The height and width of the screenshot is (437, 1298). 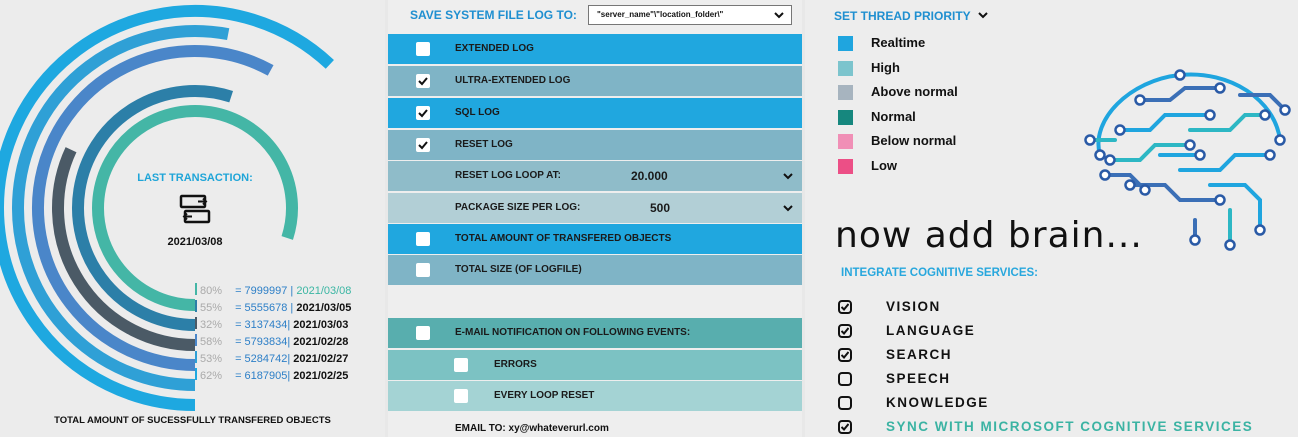 I want to click on checkbox-total-objects, so click(x=423, y=239).